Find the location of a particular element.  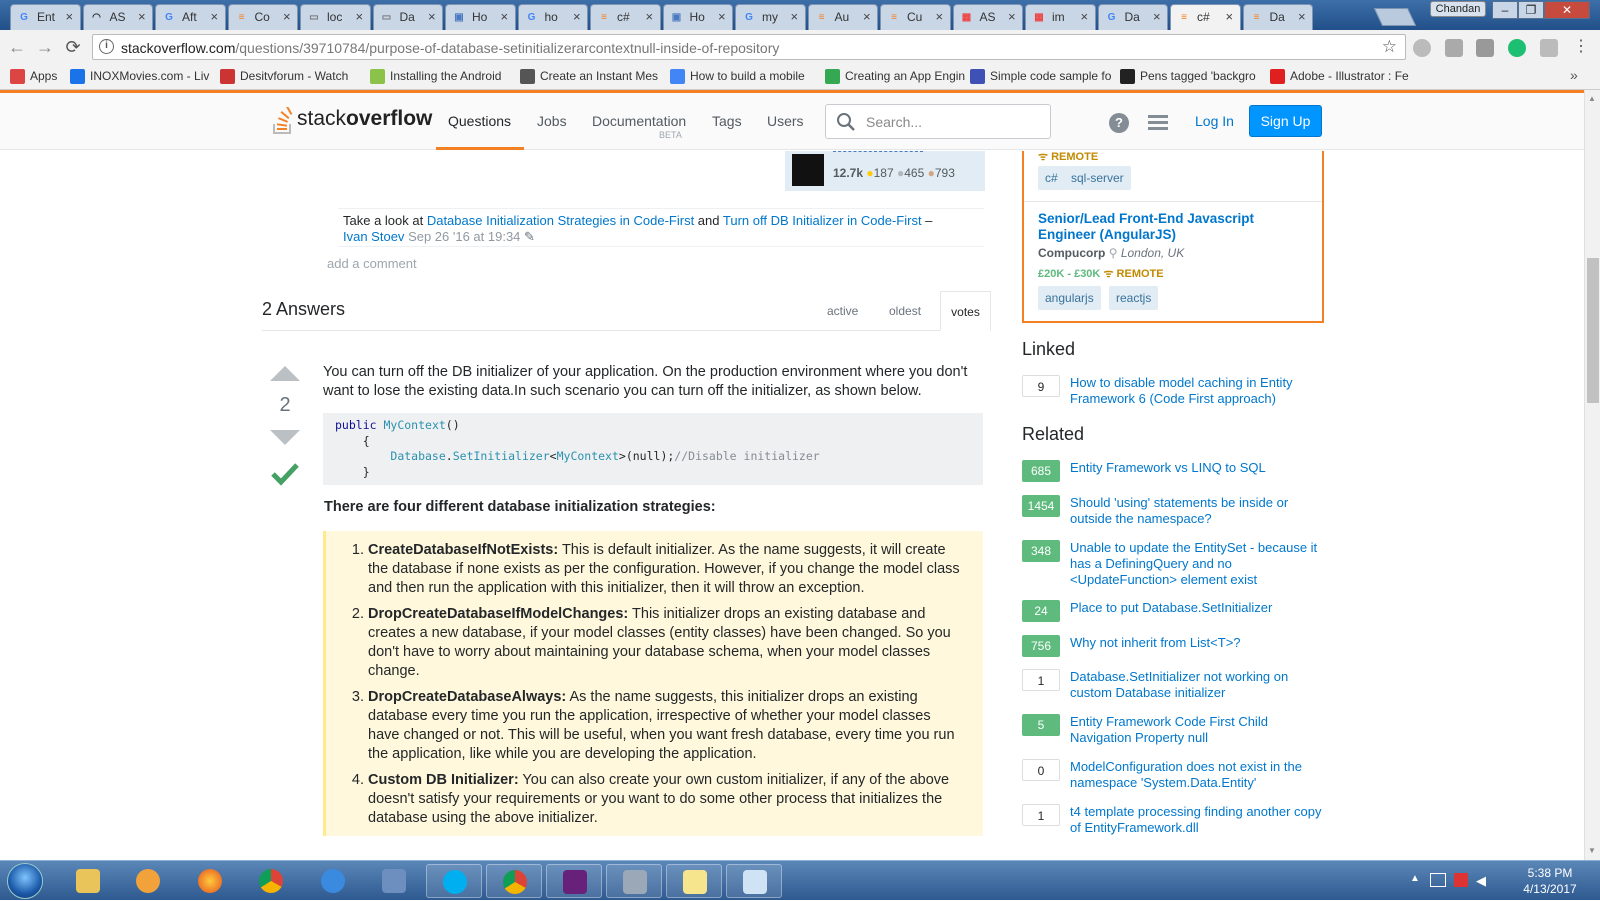

user-avatar is located at coordinates (808, 170).